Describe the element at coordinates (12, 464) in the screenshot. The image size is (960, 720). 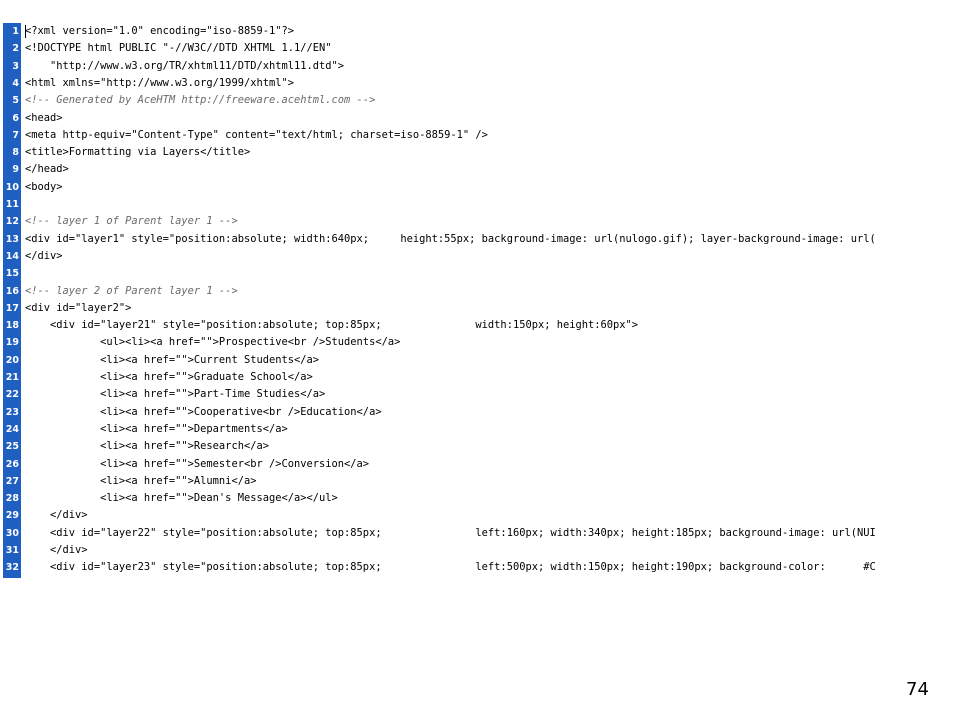
I see `line-number: 26` at that location.